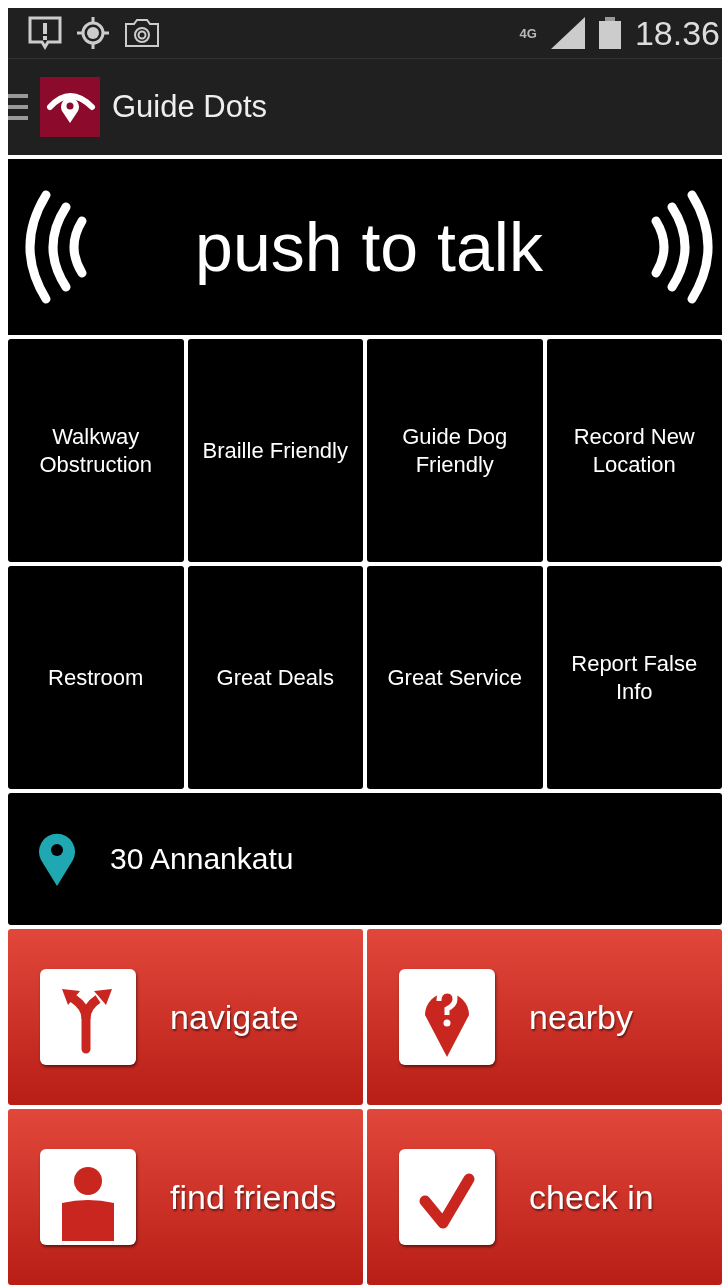 Image resolution: width=722 pixels, height=1286 pixels. Describe the element at coordinates (455, 450) in the screenshot. I see `category-button: Guide Dog Friendly` at that location.